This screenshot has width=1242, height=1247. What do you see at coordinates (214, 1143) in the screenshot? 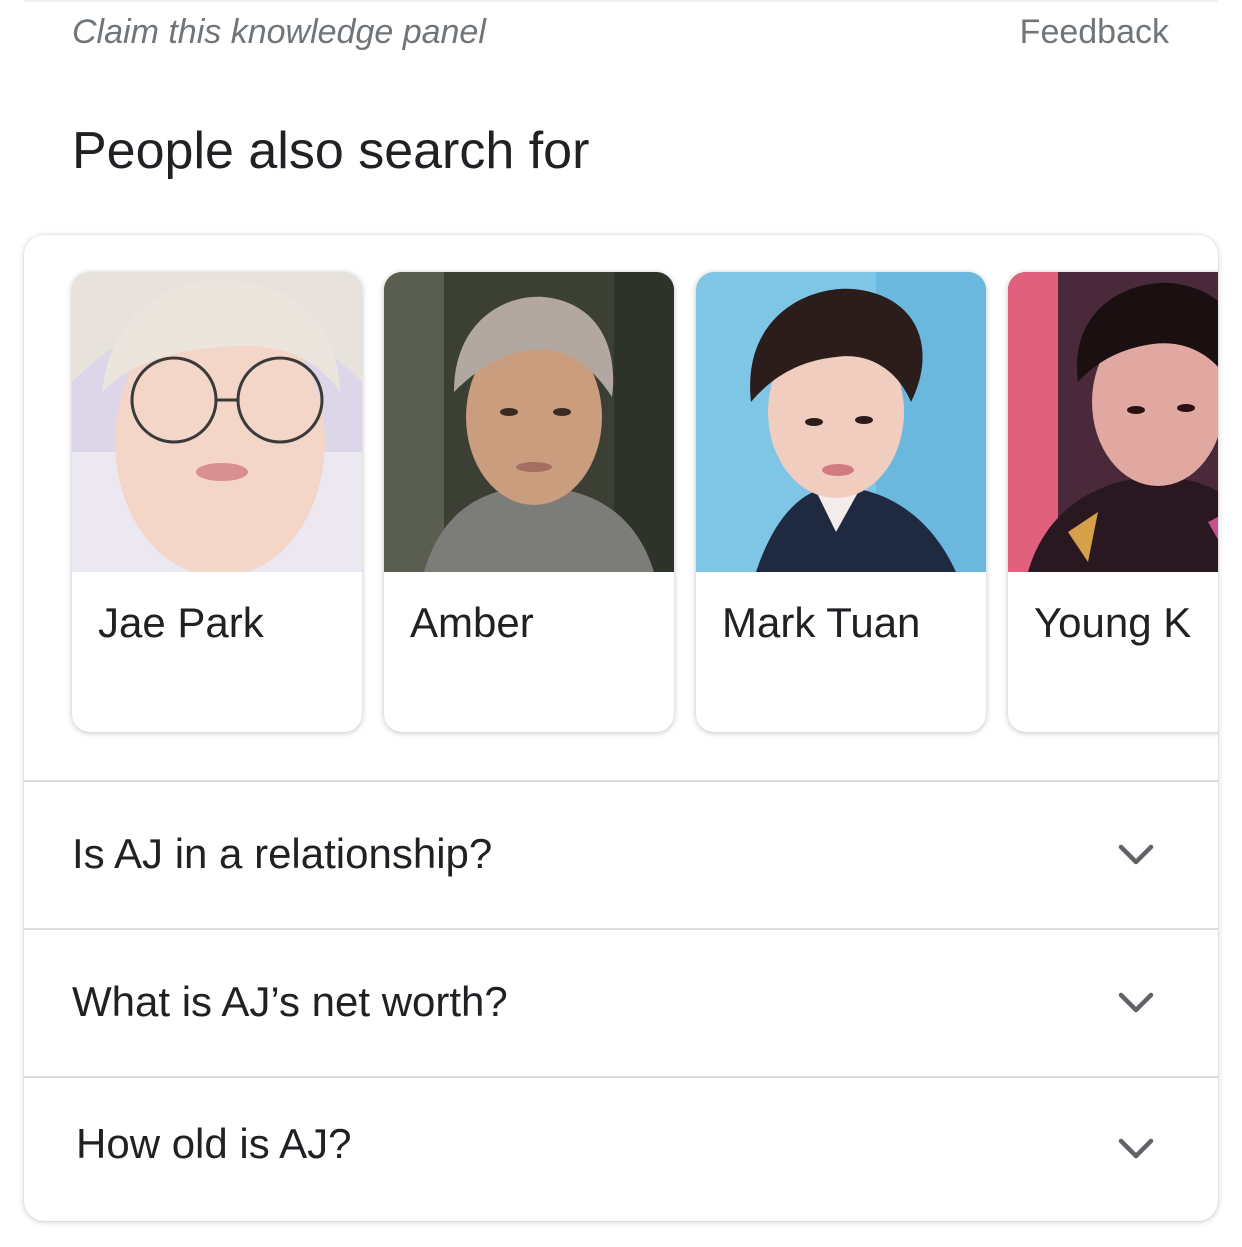
I see `question-text: How old is AJ?` at bounding box center [214, 1143].